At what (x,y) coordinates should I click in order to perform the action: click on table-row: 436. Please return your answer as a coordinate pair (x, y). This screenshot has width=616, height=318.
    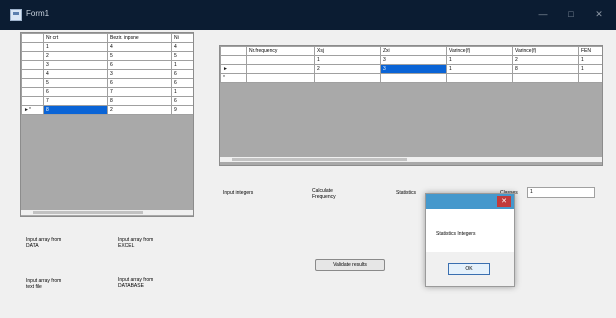
    Looking at the image, I should click on (107, 74).